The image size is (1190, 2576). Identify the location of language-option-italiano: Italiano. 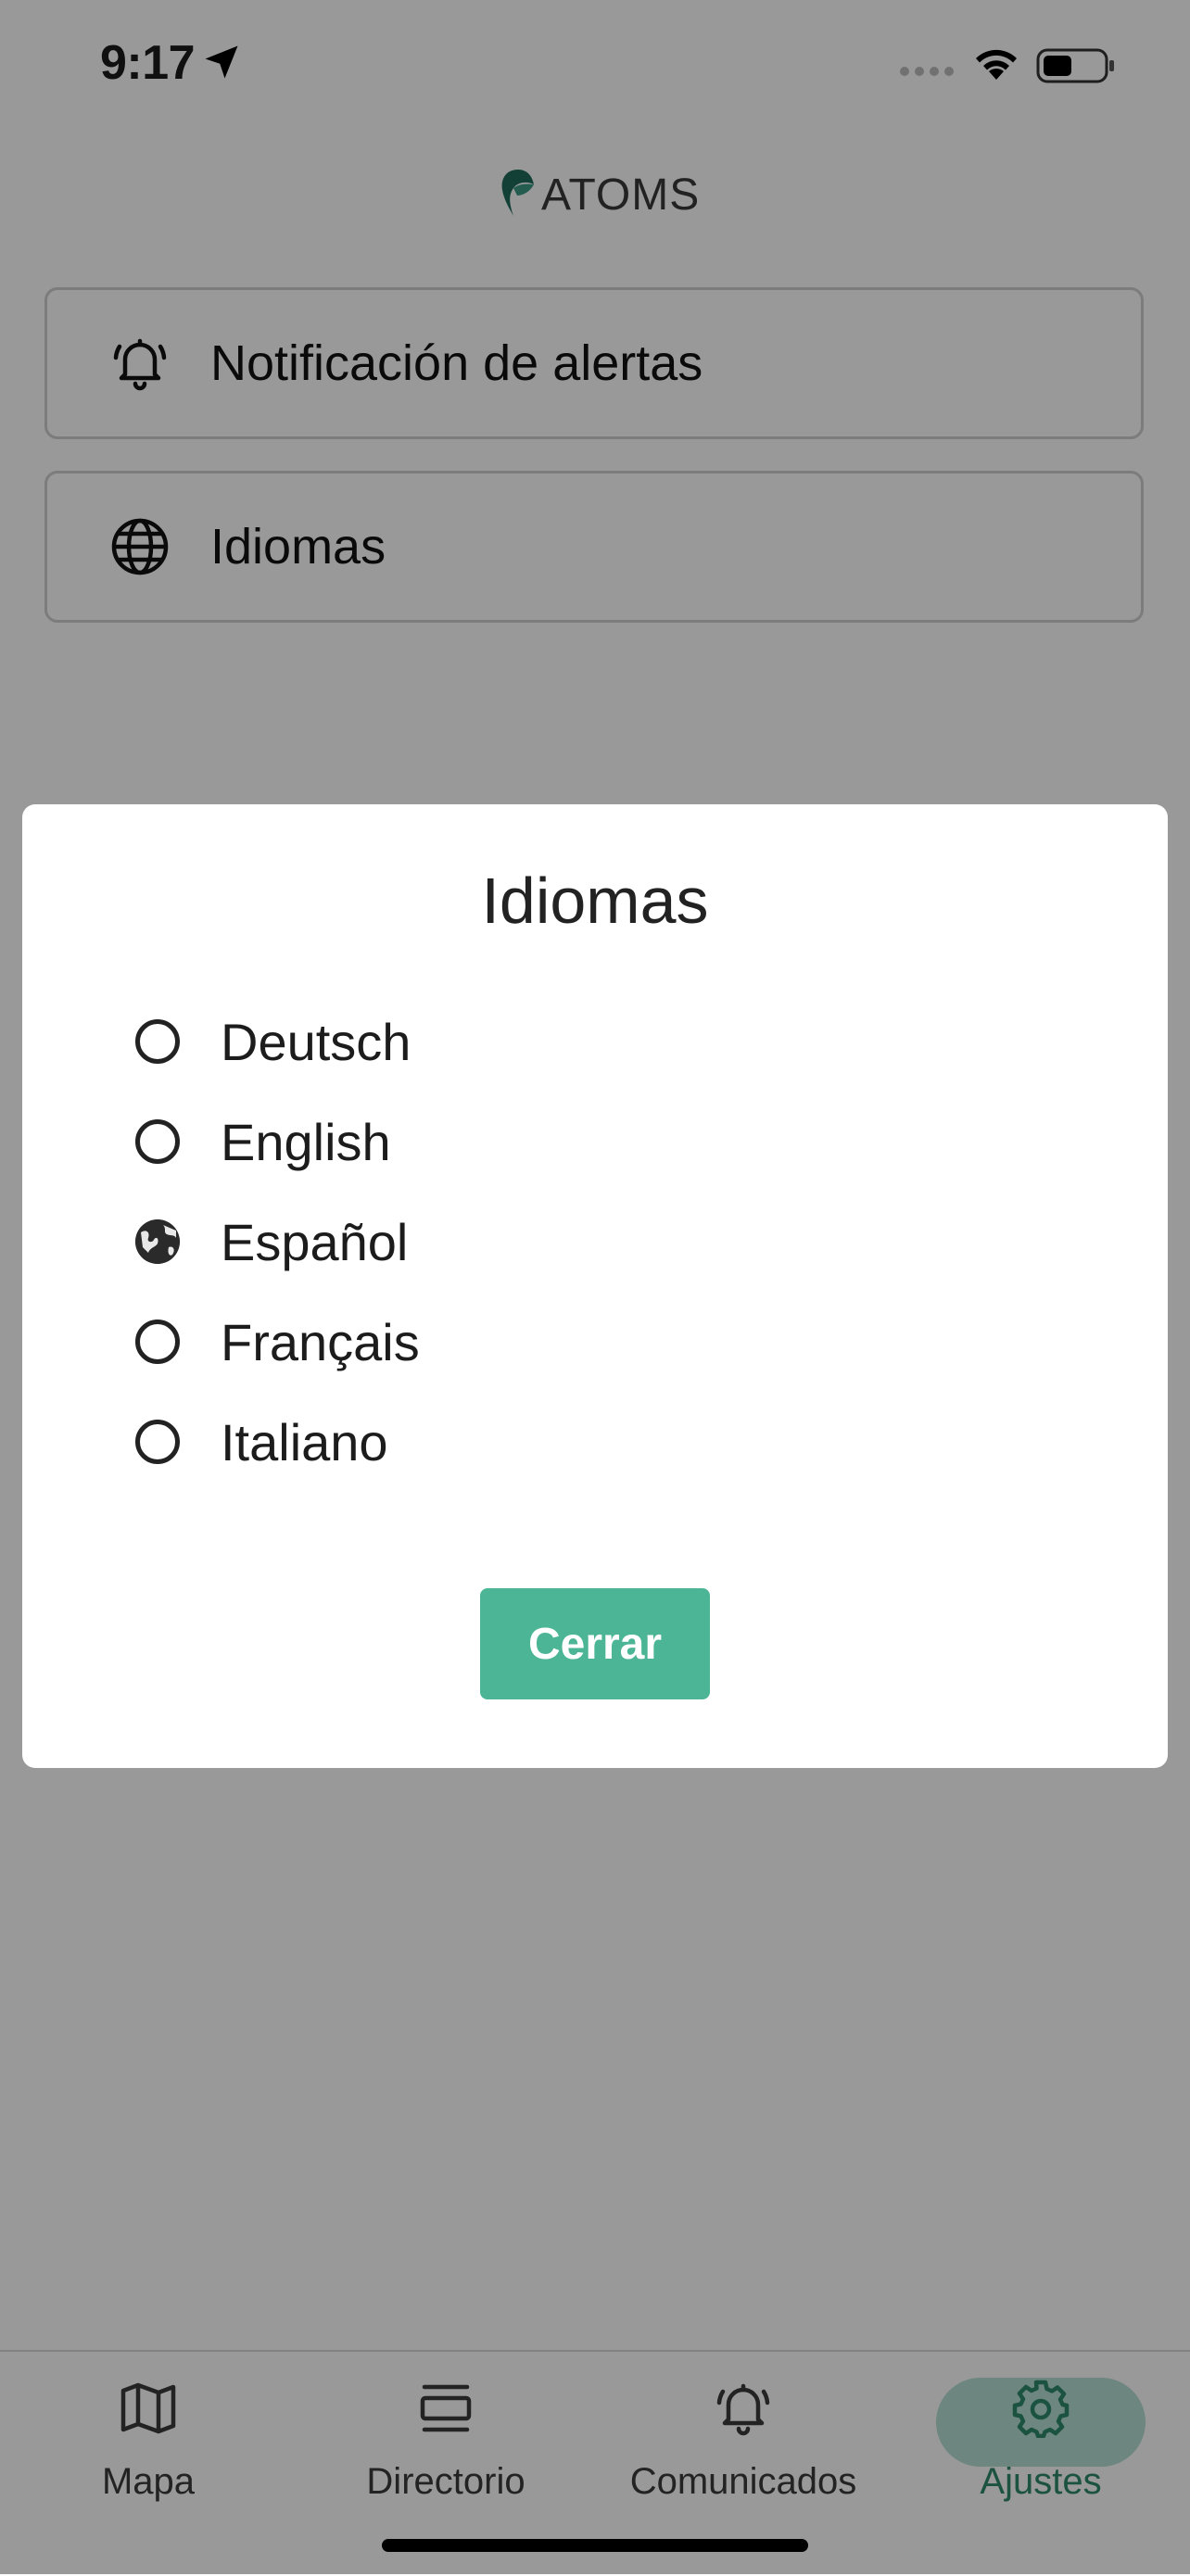
(261, 1441).